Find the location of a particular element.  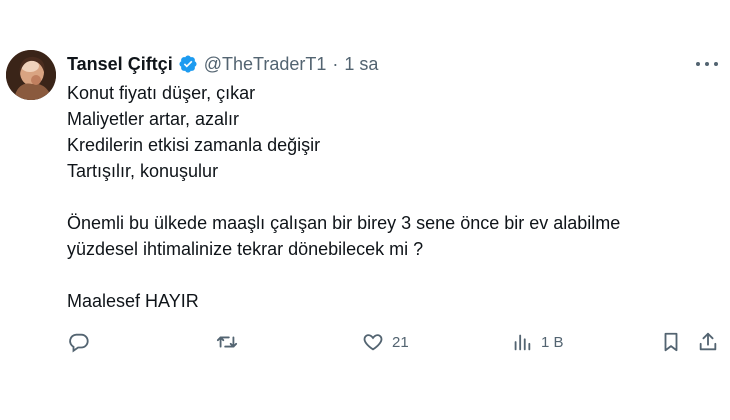

verified-badge-icon is located at coordinates (188, 64).